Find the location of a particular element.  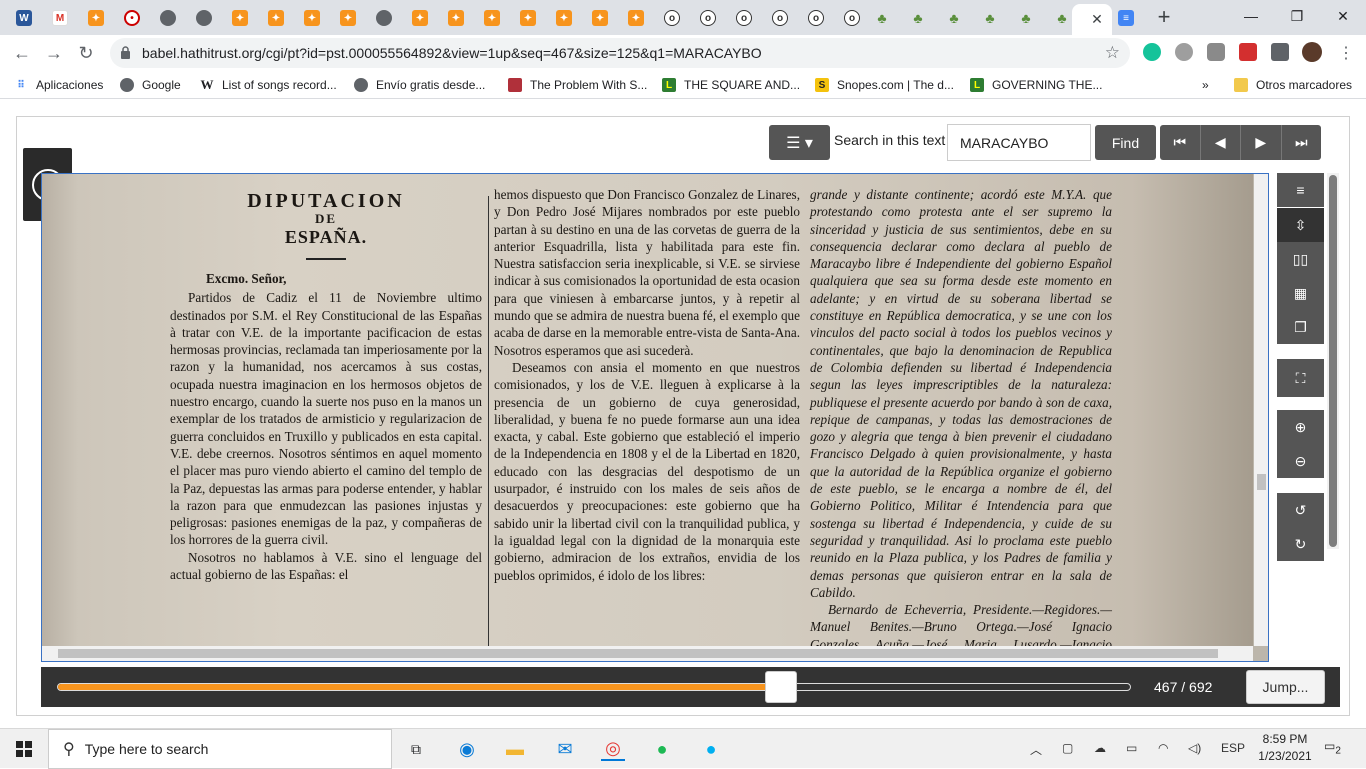

previous-page-icon: ◀ is located at coordinates (1221, 142).